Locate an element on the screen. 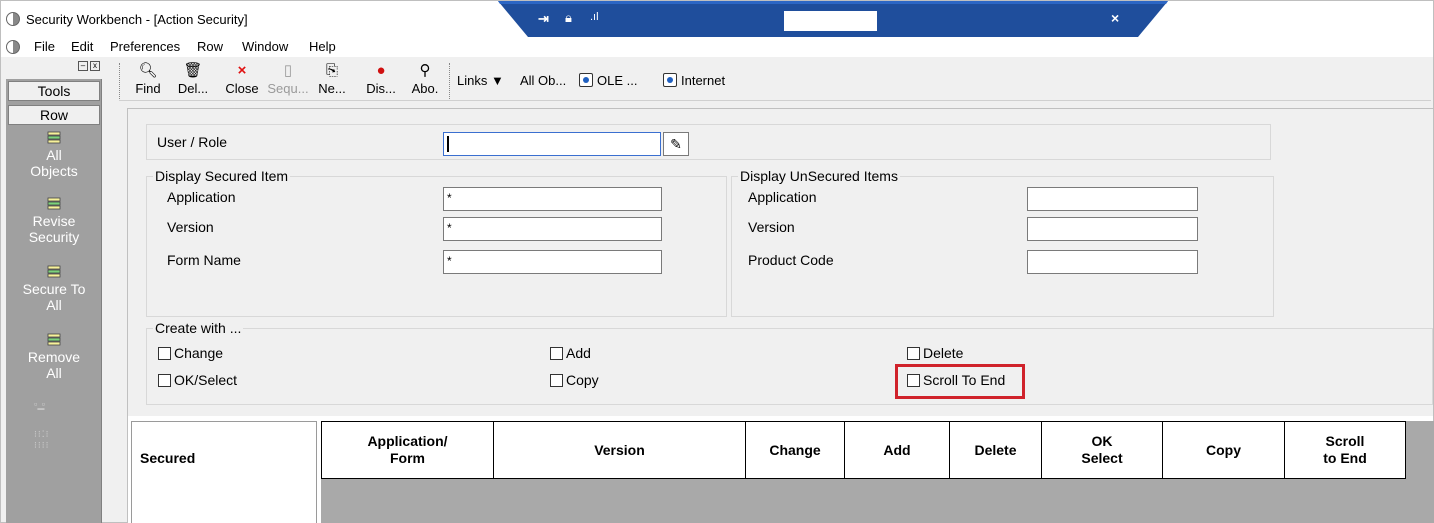 The height and width of the screenshot is (523, 1434). search-button: ✎ is located at coordinates (676, 144).